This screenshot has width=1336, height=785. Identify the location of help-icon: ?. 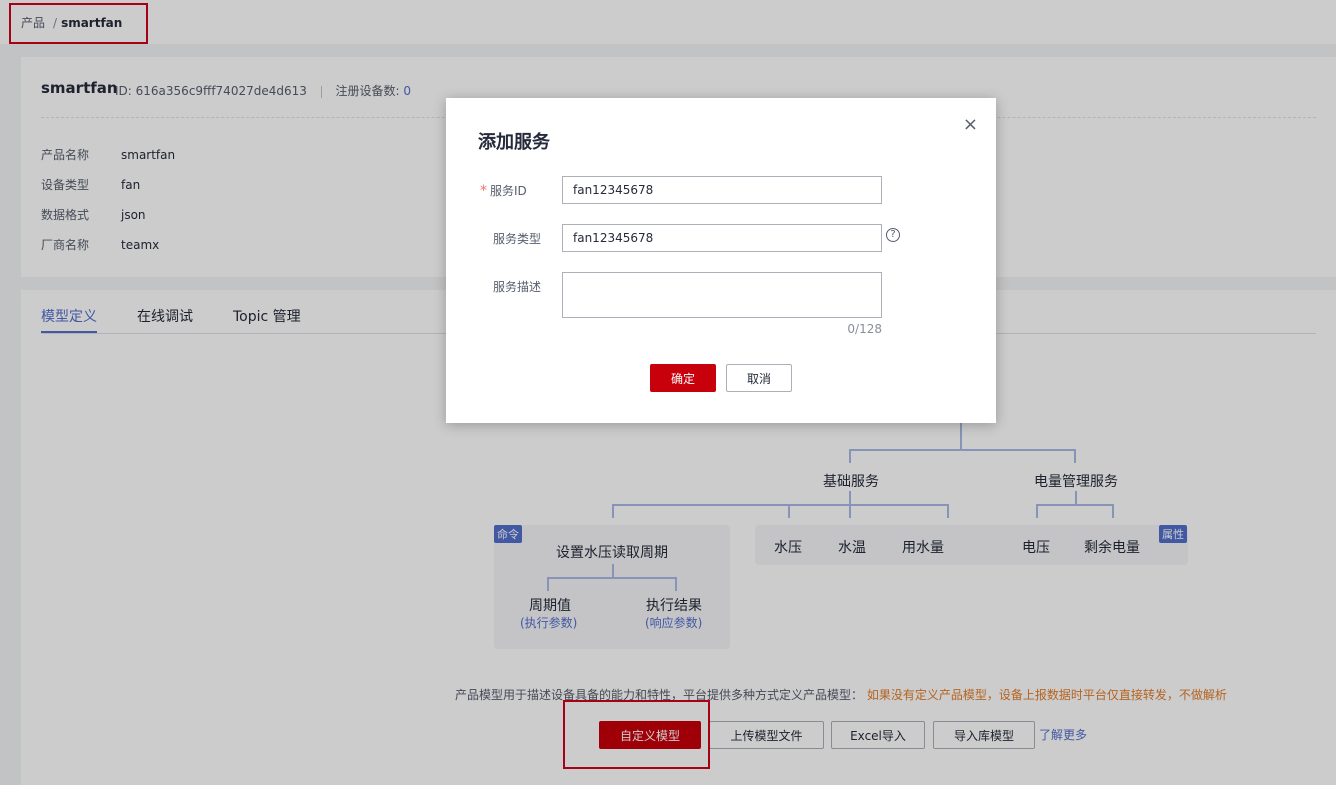
(893, 235).